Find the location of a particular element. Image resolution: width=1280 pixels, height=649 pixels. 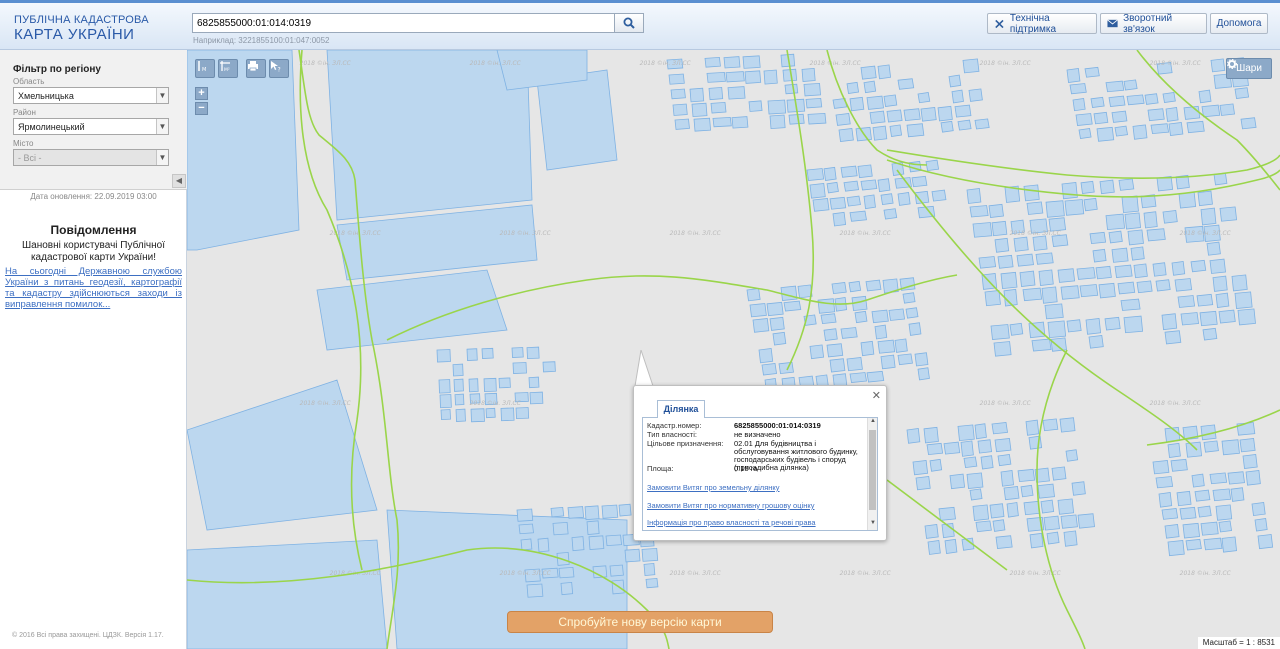

scroll-up-icon: ▲ is located at coordinates (872, 423).